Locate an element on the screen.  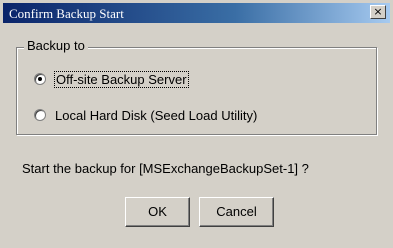
title-bar: Confirm Backup Start × is located at coordinates (196, 13).